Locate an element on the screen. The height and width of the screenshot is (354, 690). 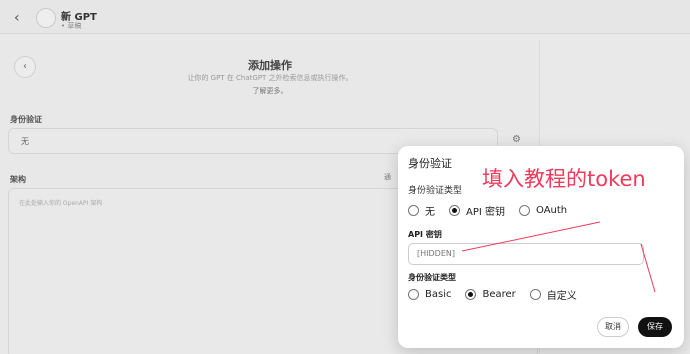
auth-type-api-key: API 密钥 is located at coordinates (477, 210).